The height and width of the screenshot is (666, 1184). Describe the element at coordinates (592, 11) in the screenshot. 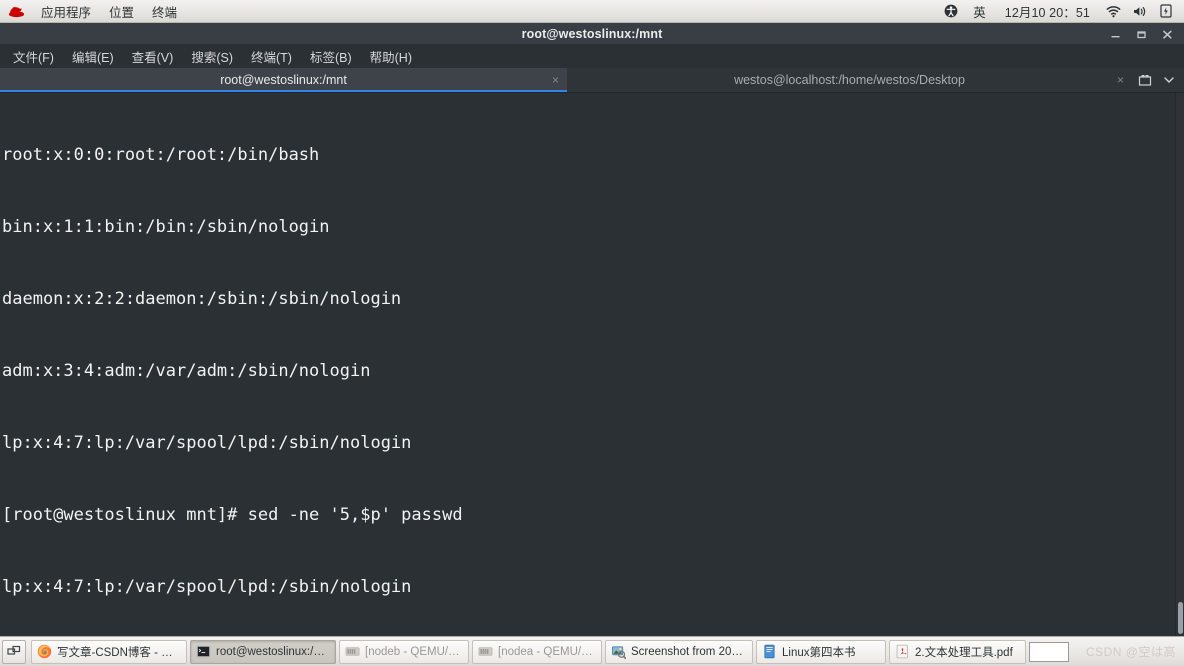

I see `gnome-top-panel: 应用程序 位置 终端 英 12月10 20：51` at that location.